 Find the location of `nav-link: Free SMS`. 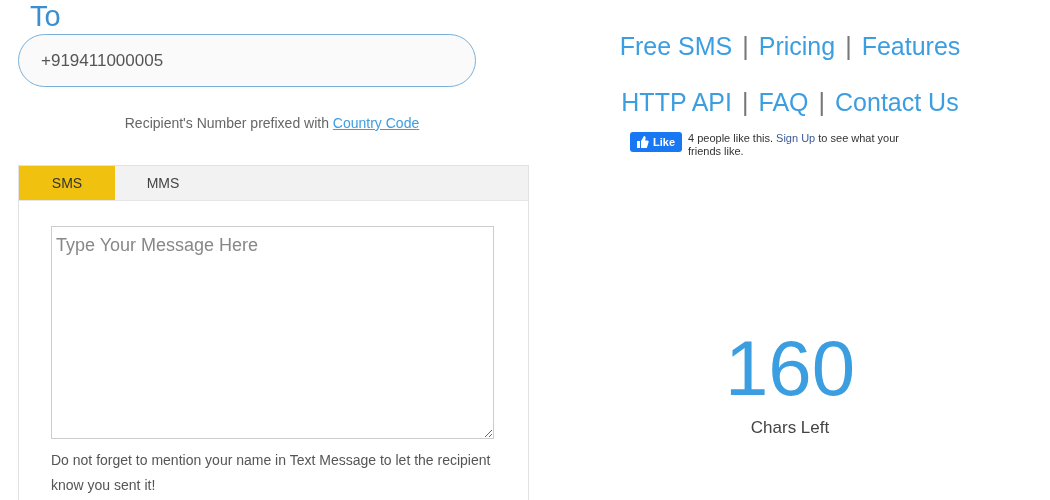

nav-link: Free SMS is located at coordinates (676, 46).